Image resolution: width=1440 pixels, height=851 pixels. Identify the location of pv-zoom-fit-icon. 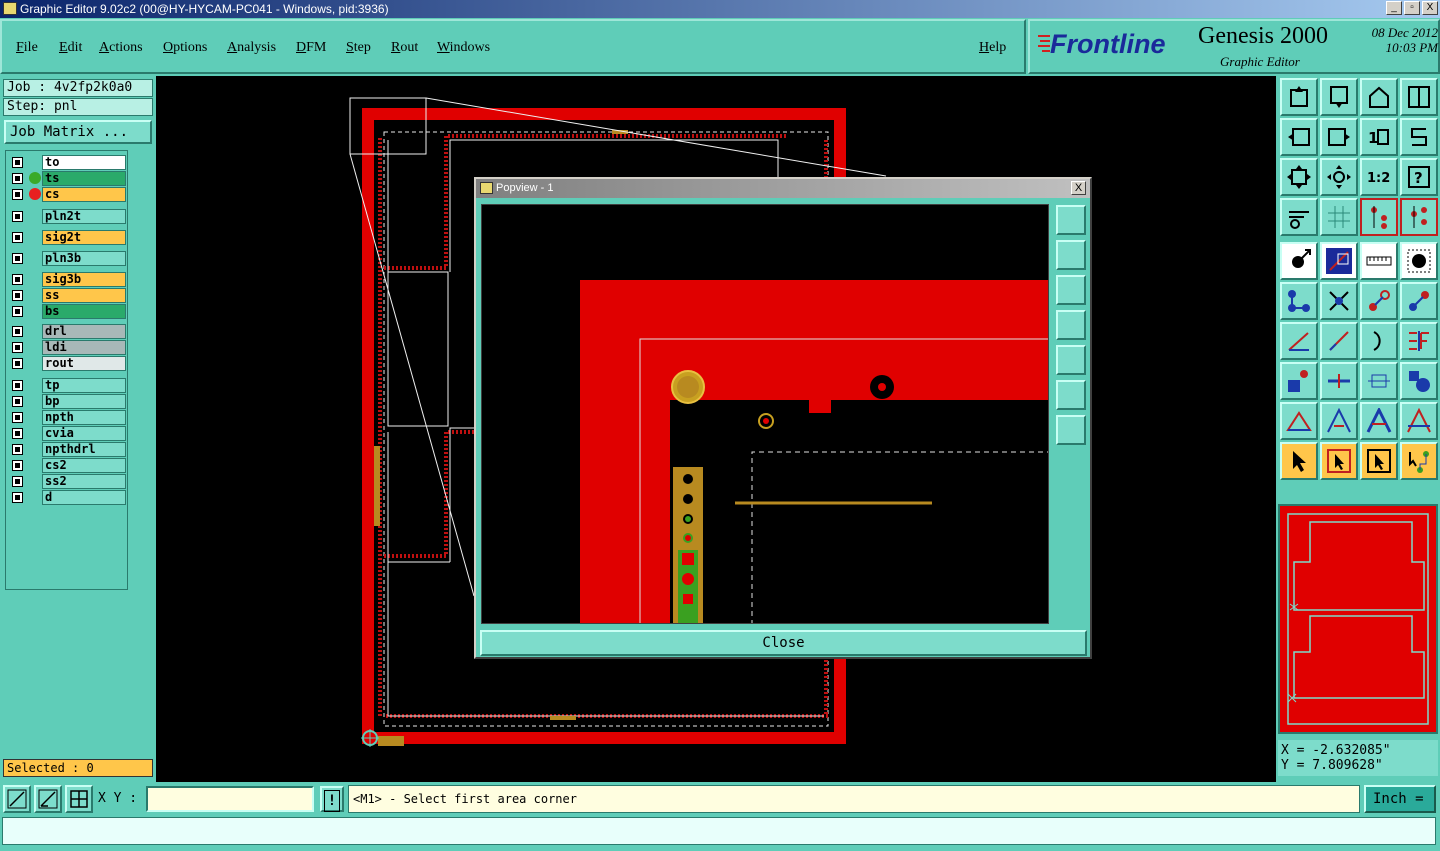
(1071, 220).